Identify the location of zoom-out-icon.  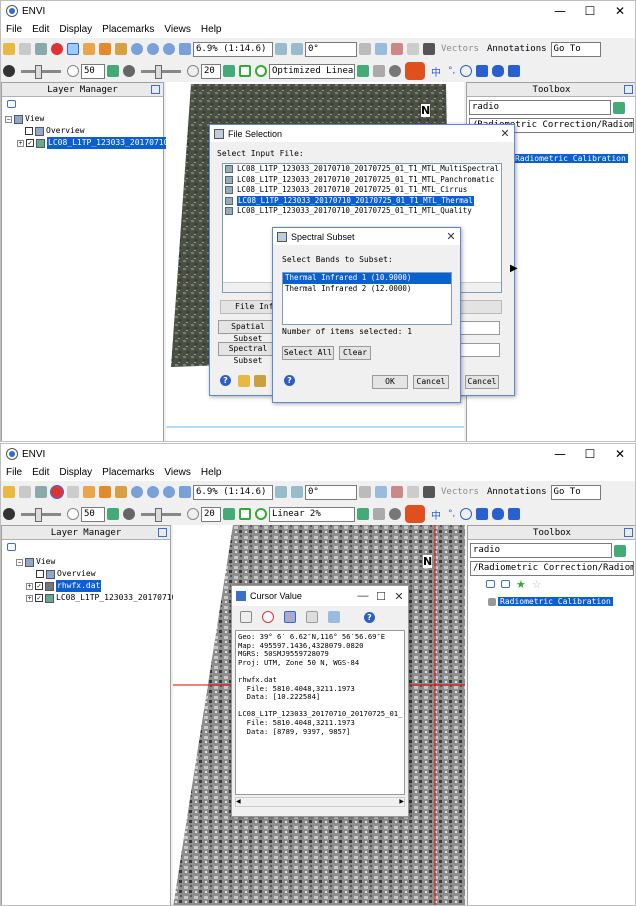
(169, 492).